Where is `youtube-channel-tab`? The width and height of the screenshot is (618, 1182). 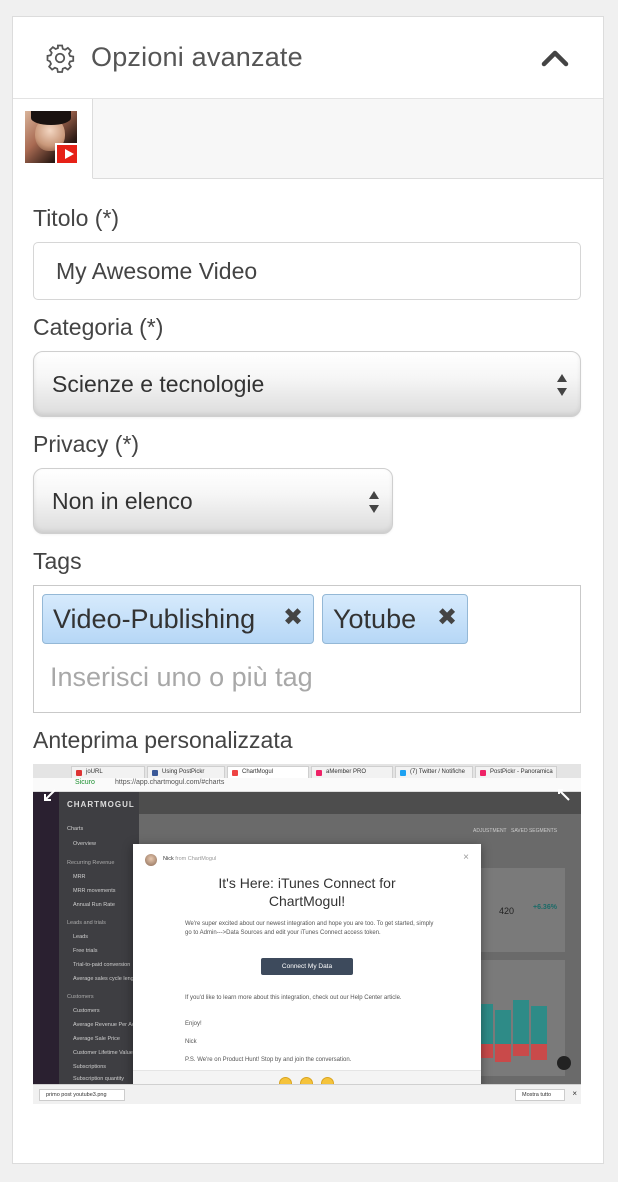 youtube-channel-tab is located at coordinates (53, 139).